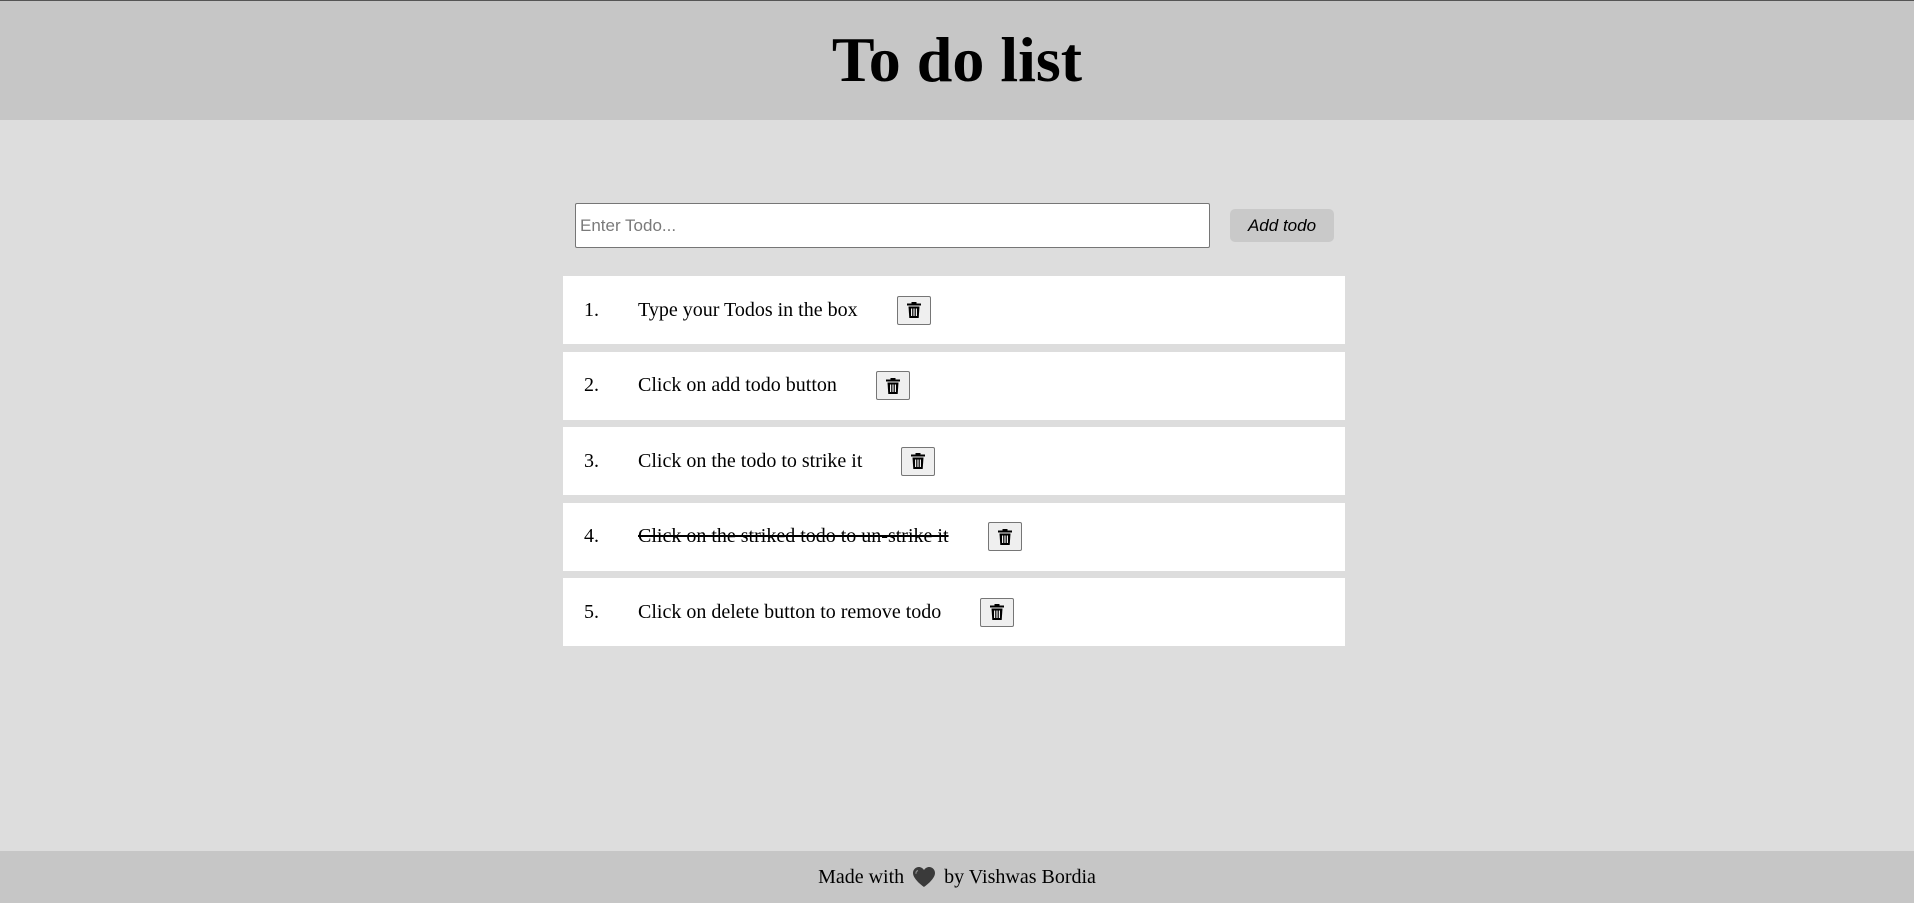 The image size is (1914, 903). I want to click on todo-item: 3. Click on the todo to strike it, so click(954, 461).